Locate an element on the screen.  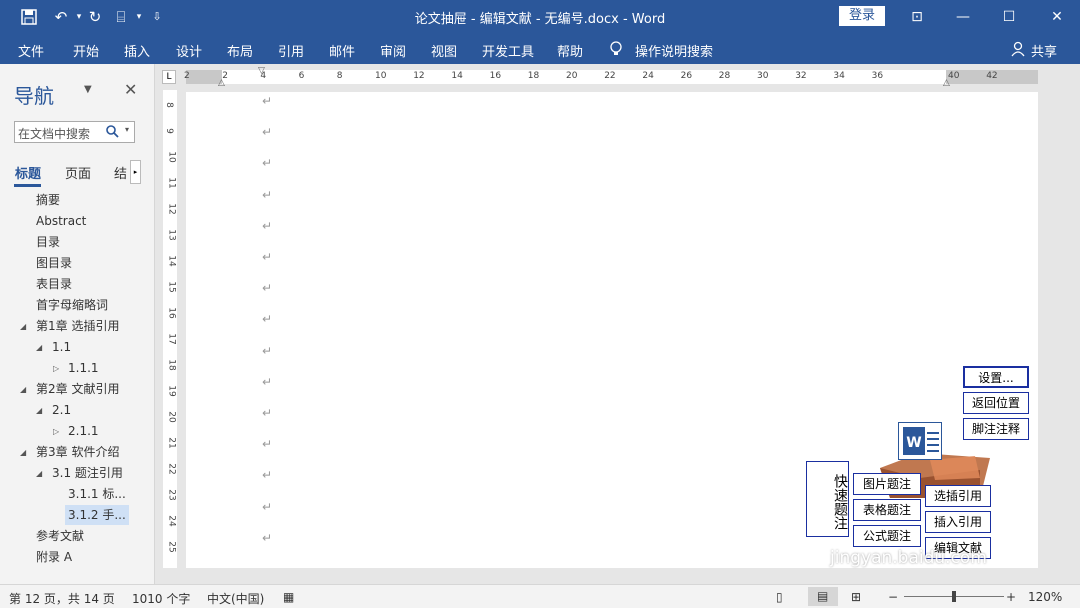
watermark: jingyan.baidu.com is located at coordinates (908, 558).